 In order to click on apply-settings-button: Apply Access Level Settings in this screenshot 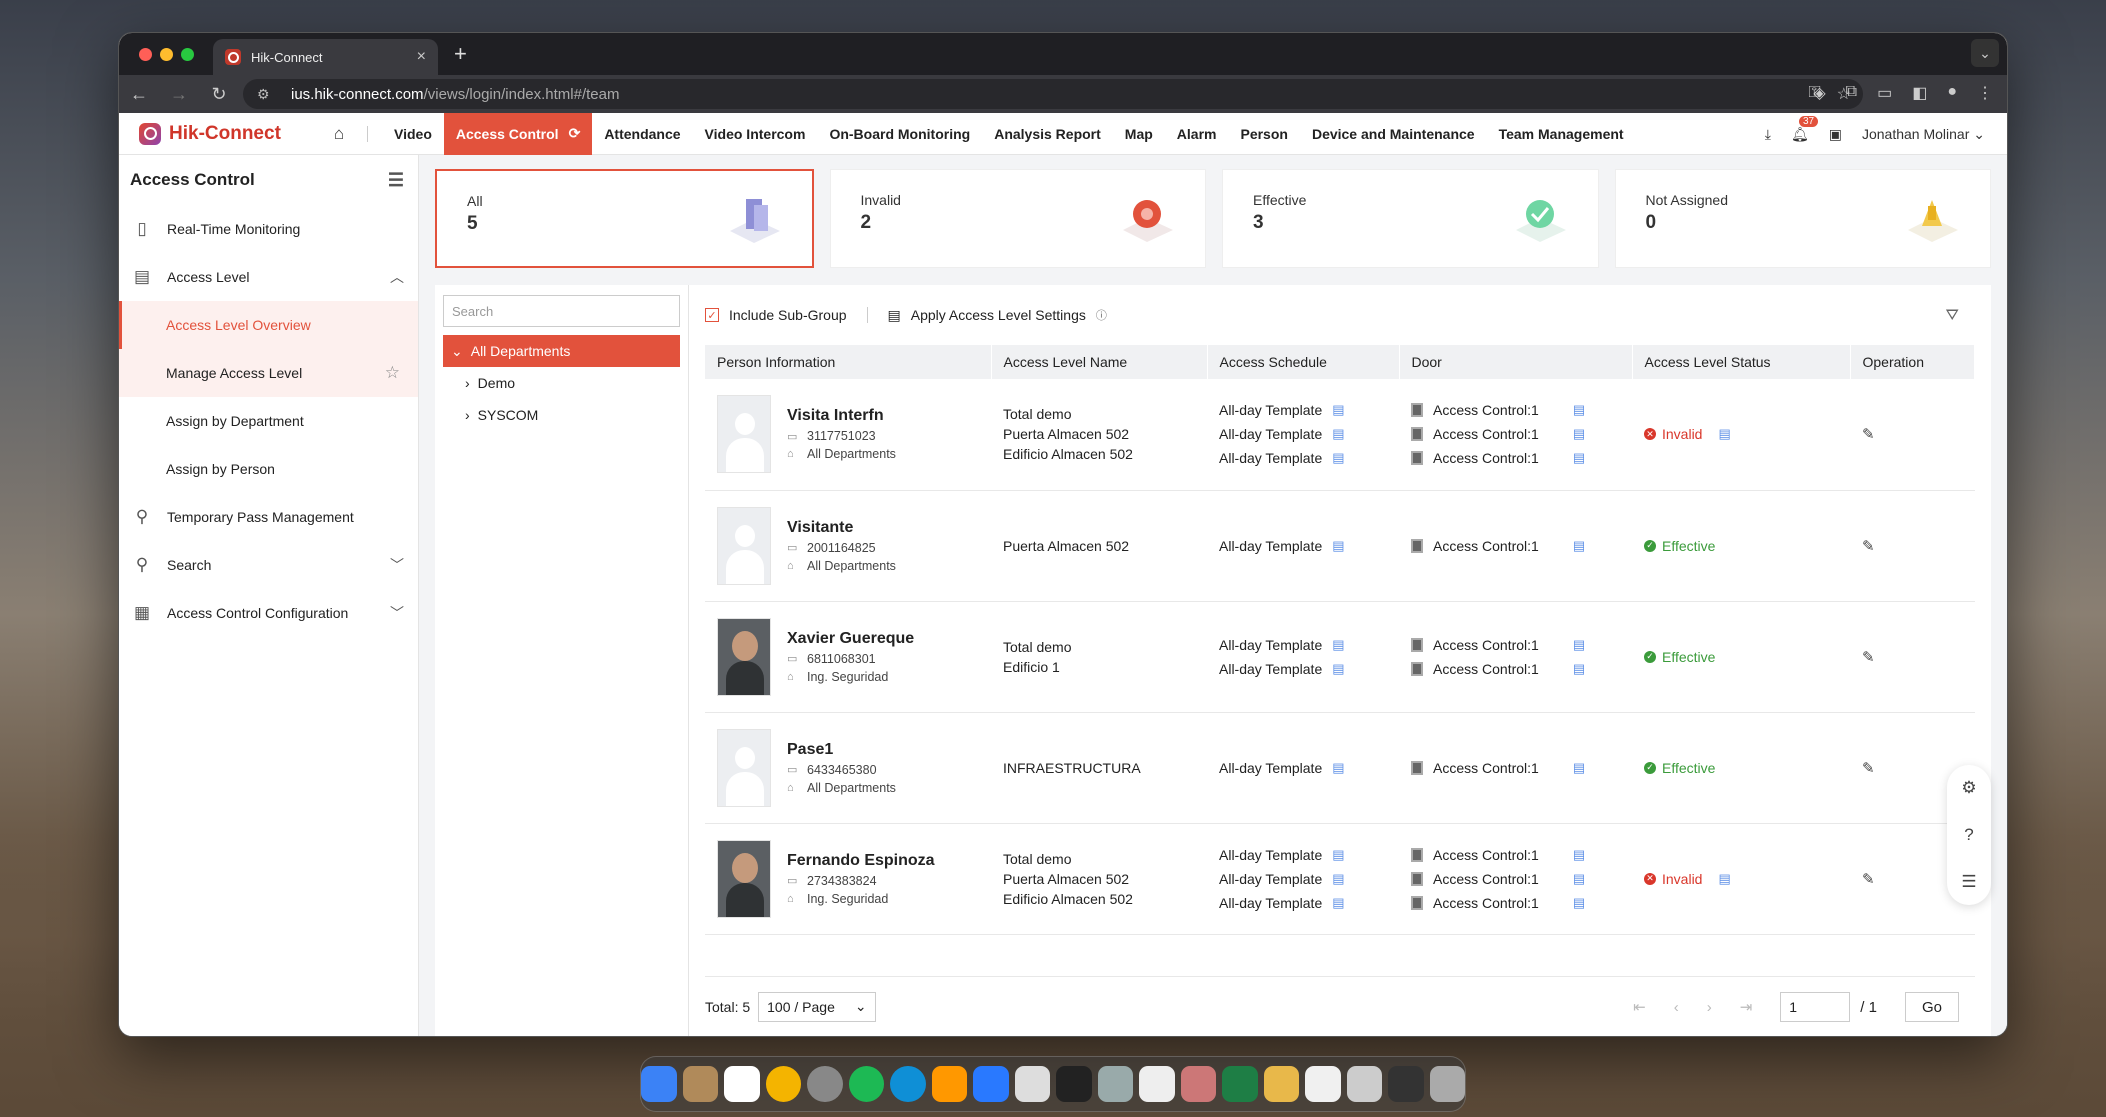, I will do `click(998, 315)`.